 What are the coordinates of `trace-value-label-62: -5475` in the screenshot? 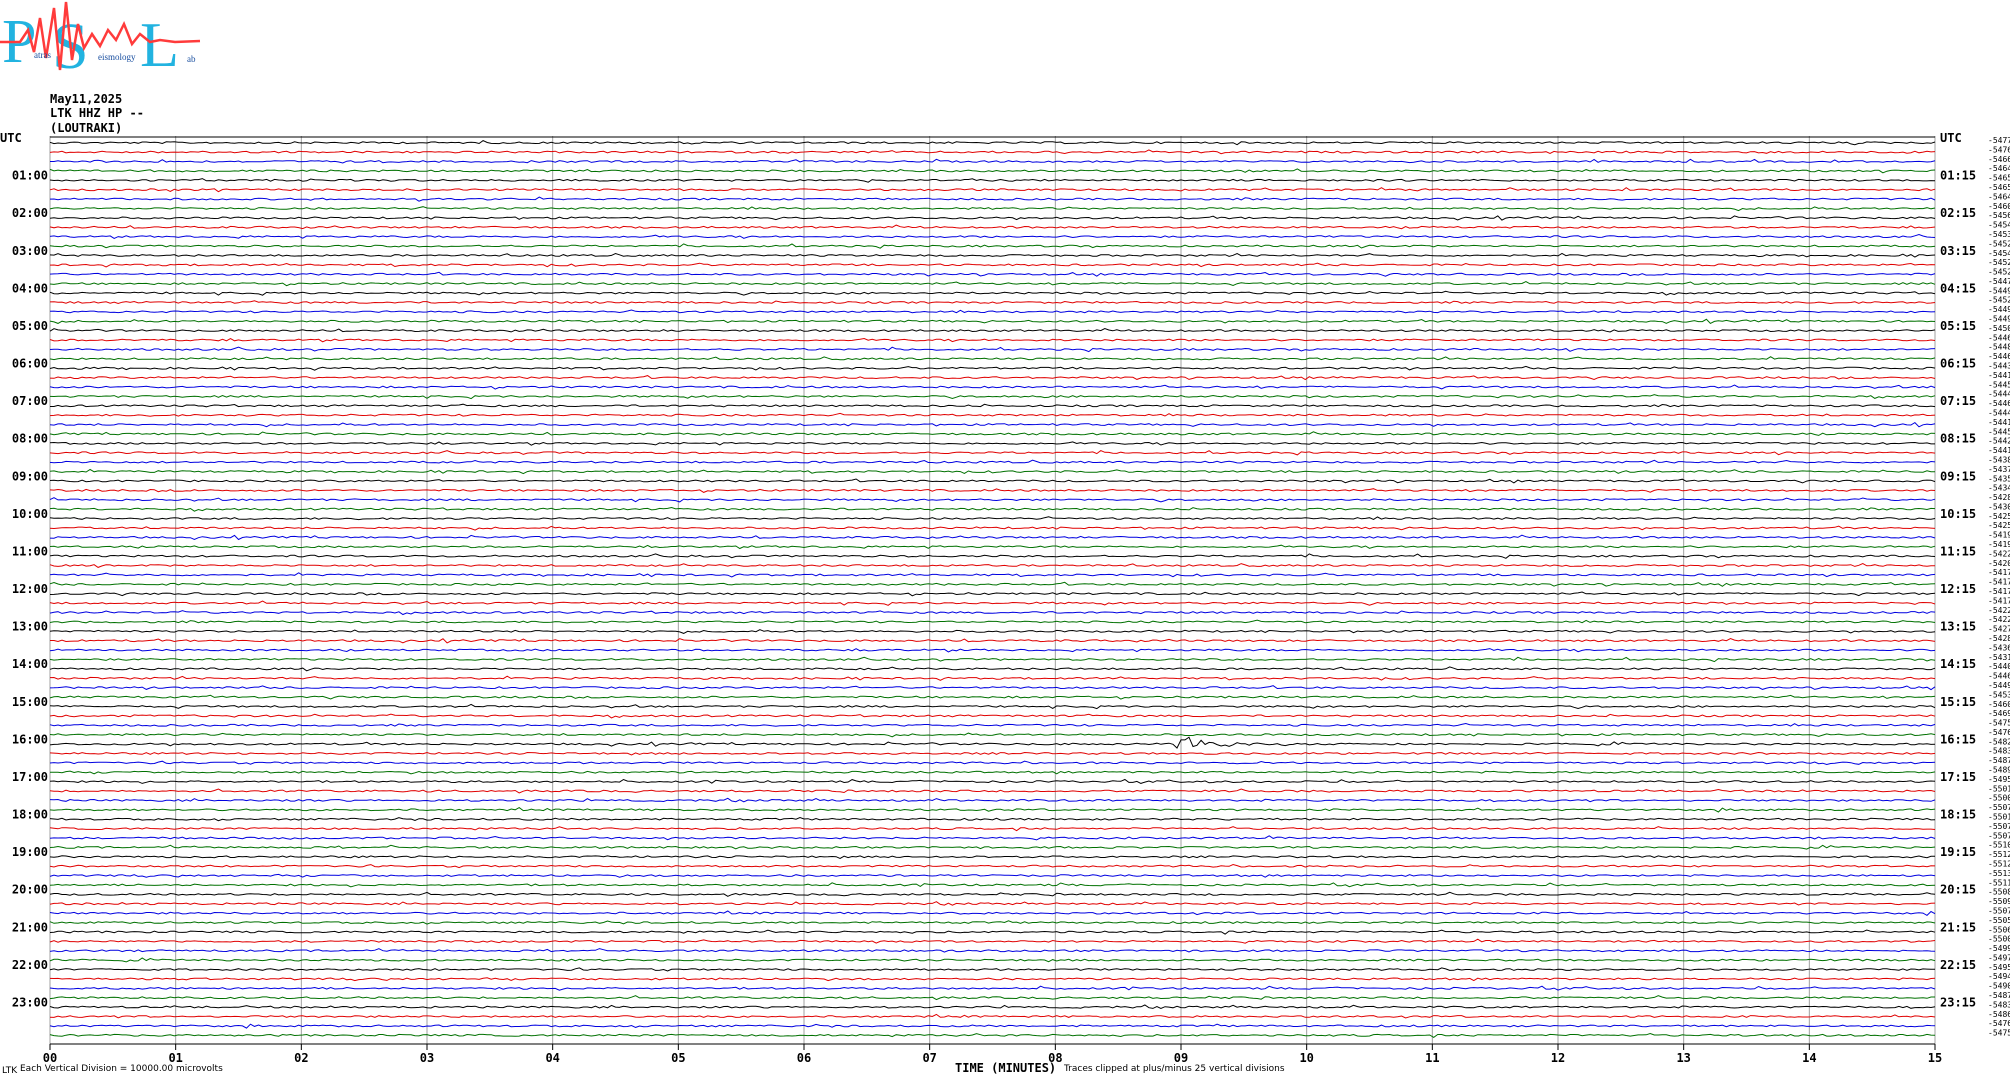 It's located at (1999, 723).